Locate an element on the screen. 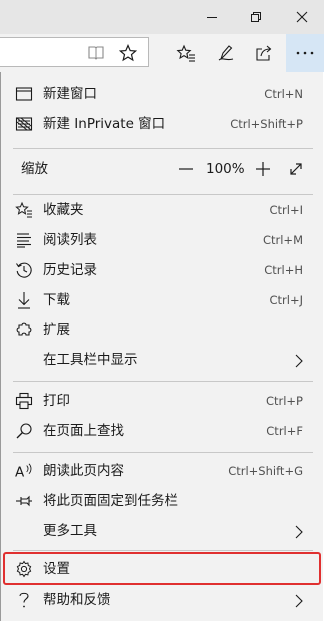 The height and width of the screenshot is (621, 324). close-button is located at coordinates (302, 17).